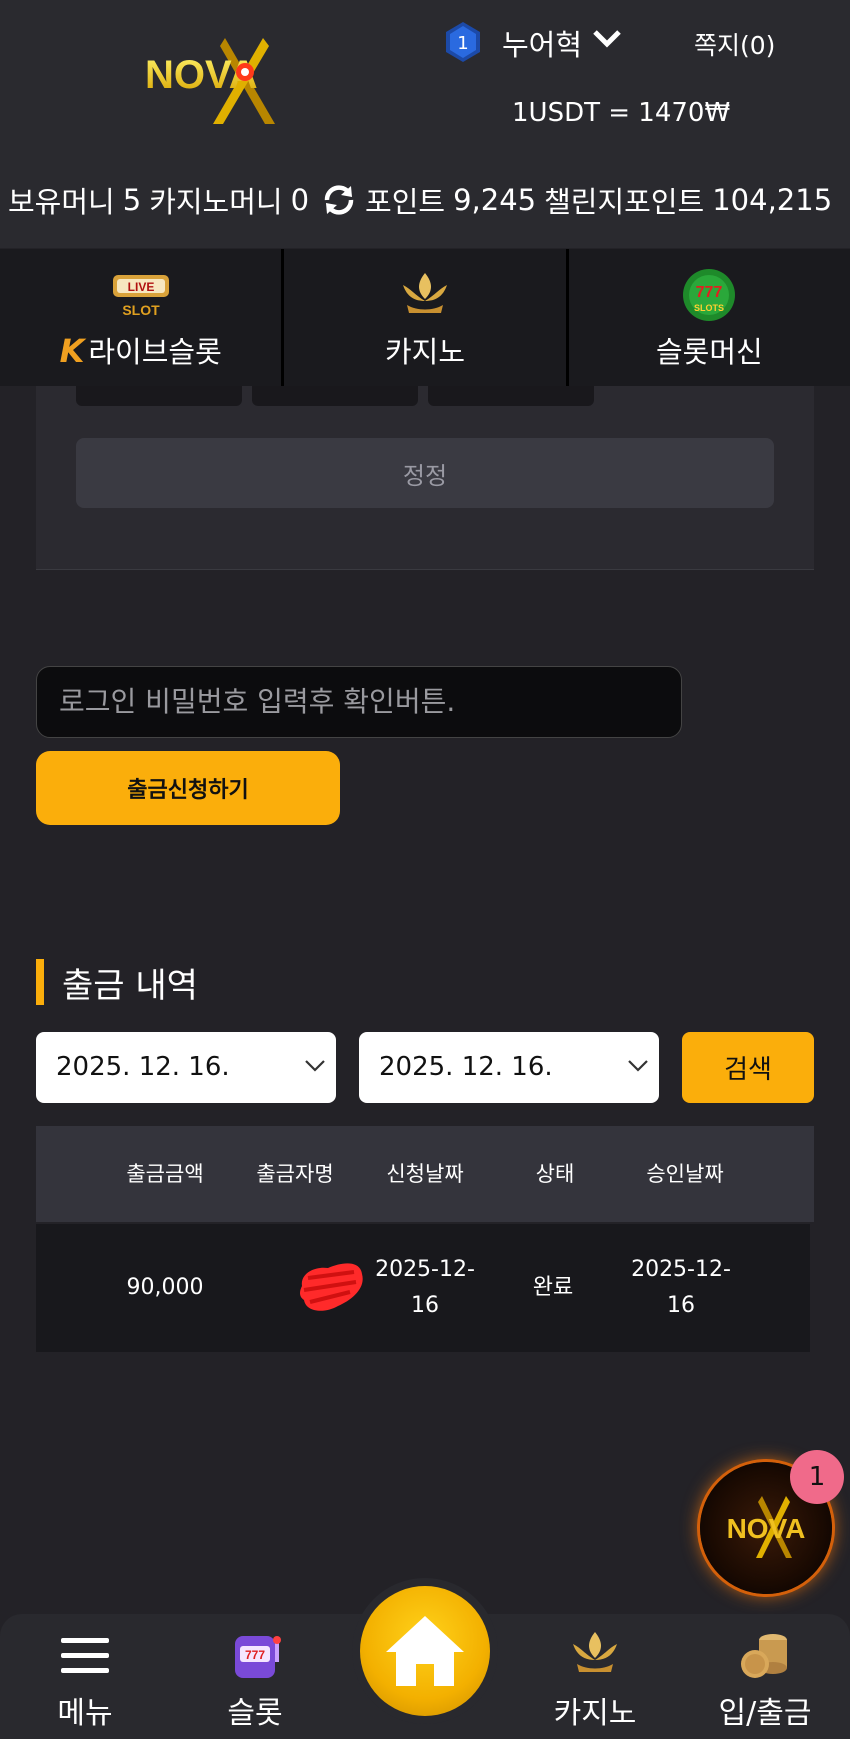 The width and height of the screenshot is (850, 1739). Describe the element at coordinates (143, 1067) in the screenshot. I see `date-from-value: 2025. 12. 16.` at that location.